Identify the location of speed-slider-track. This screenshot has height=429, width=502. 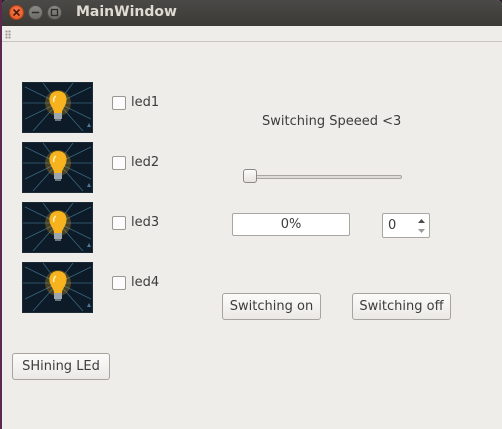
(324, 177).